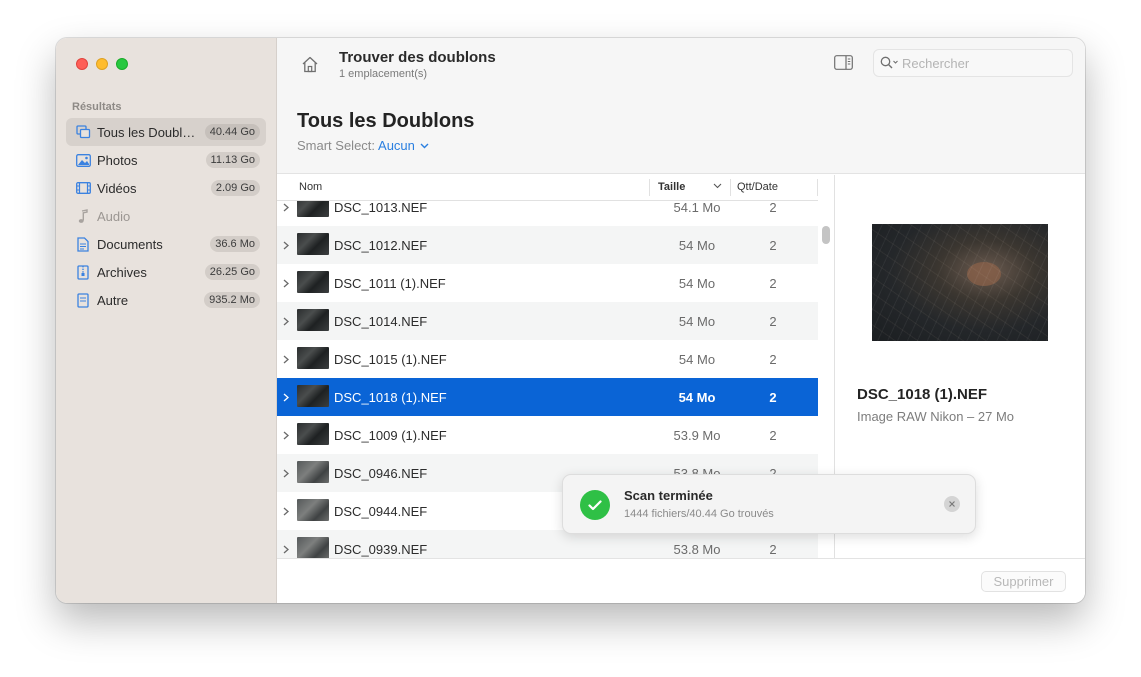 This screenshot has height=677, width=1141. What do you see at coordinates (1023, 581) in the screenshot?
I see `delete-button: Supprimer` at bounding box center [1023, 581].